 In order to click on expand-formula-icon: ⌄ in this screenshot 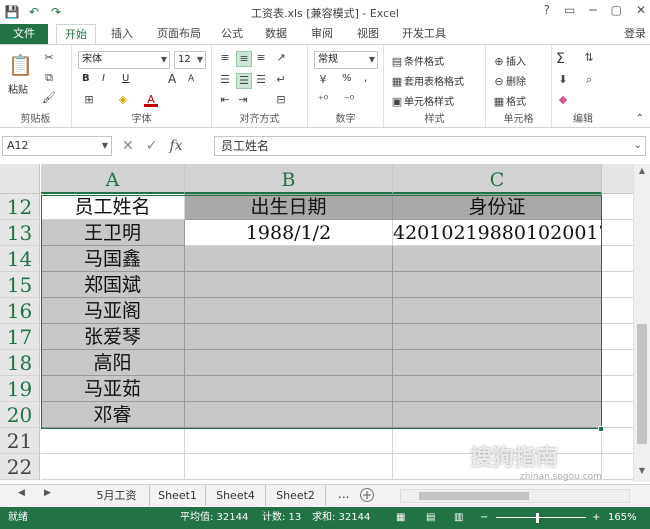, I will do `click(638, 146)`.